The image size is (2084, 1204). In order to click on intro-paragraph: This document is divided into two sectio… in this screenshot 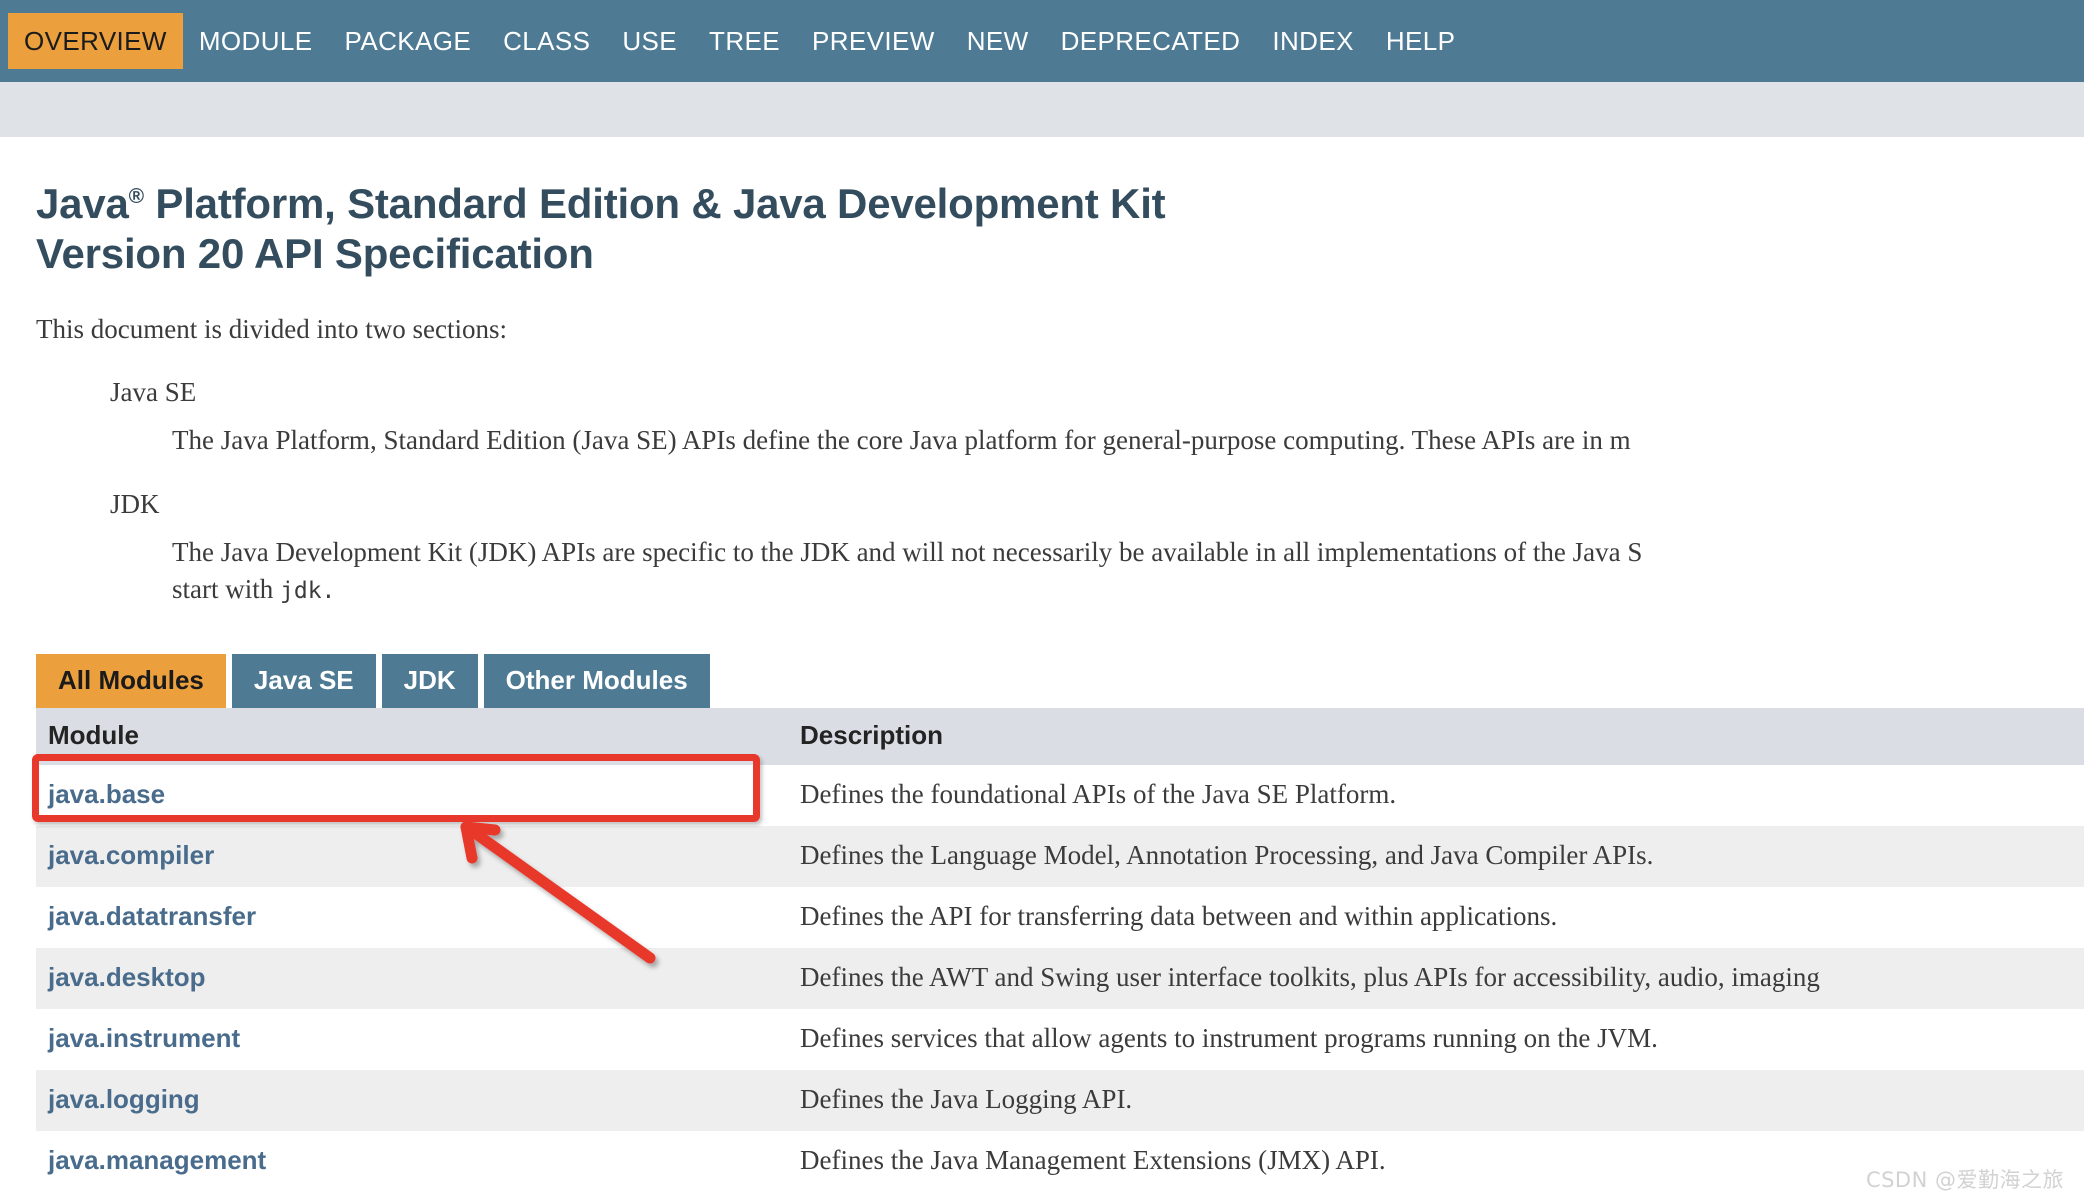, I will do `click(271, 329)`.